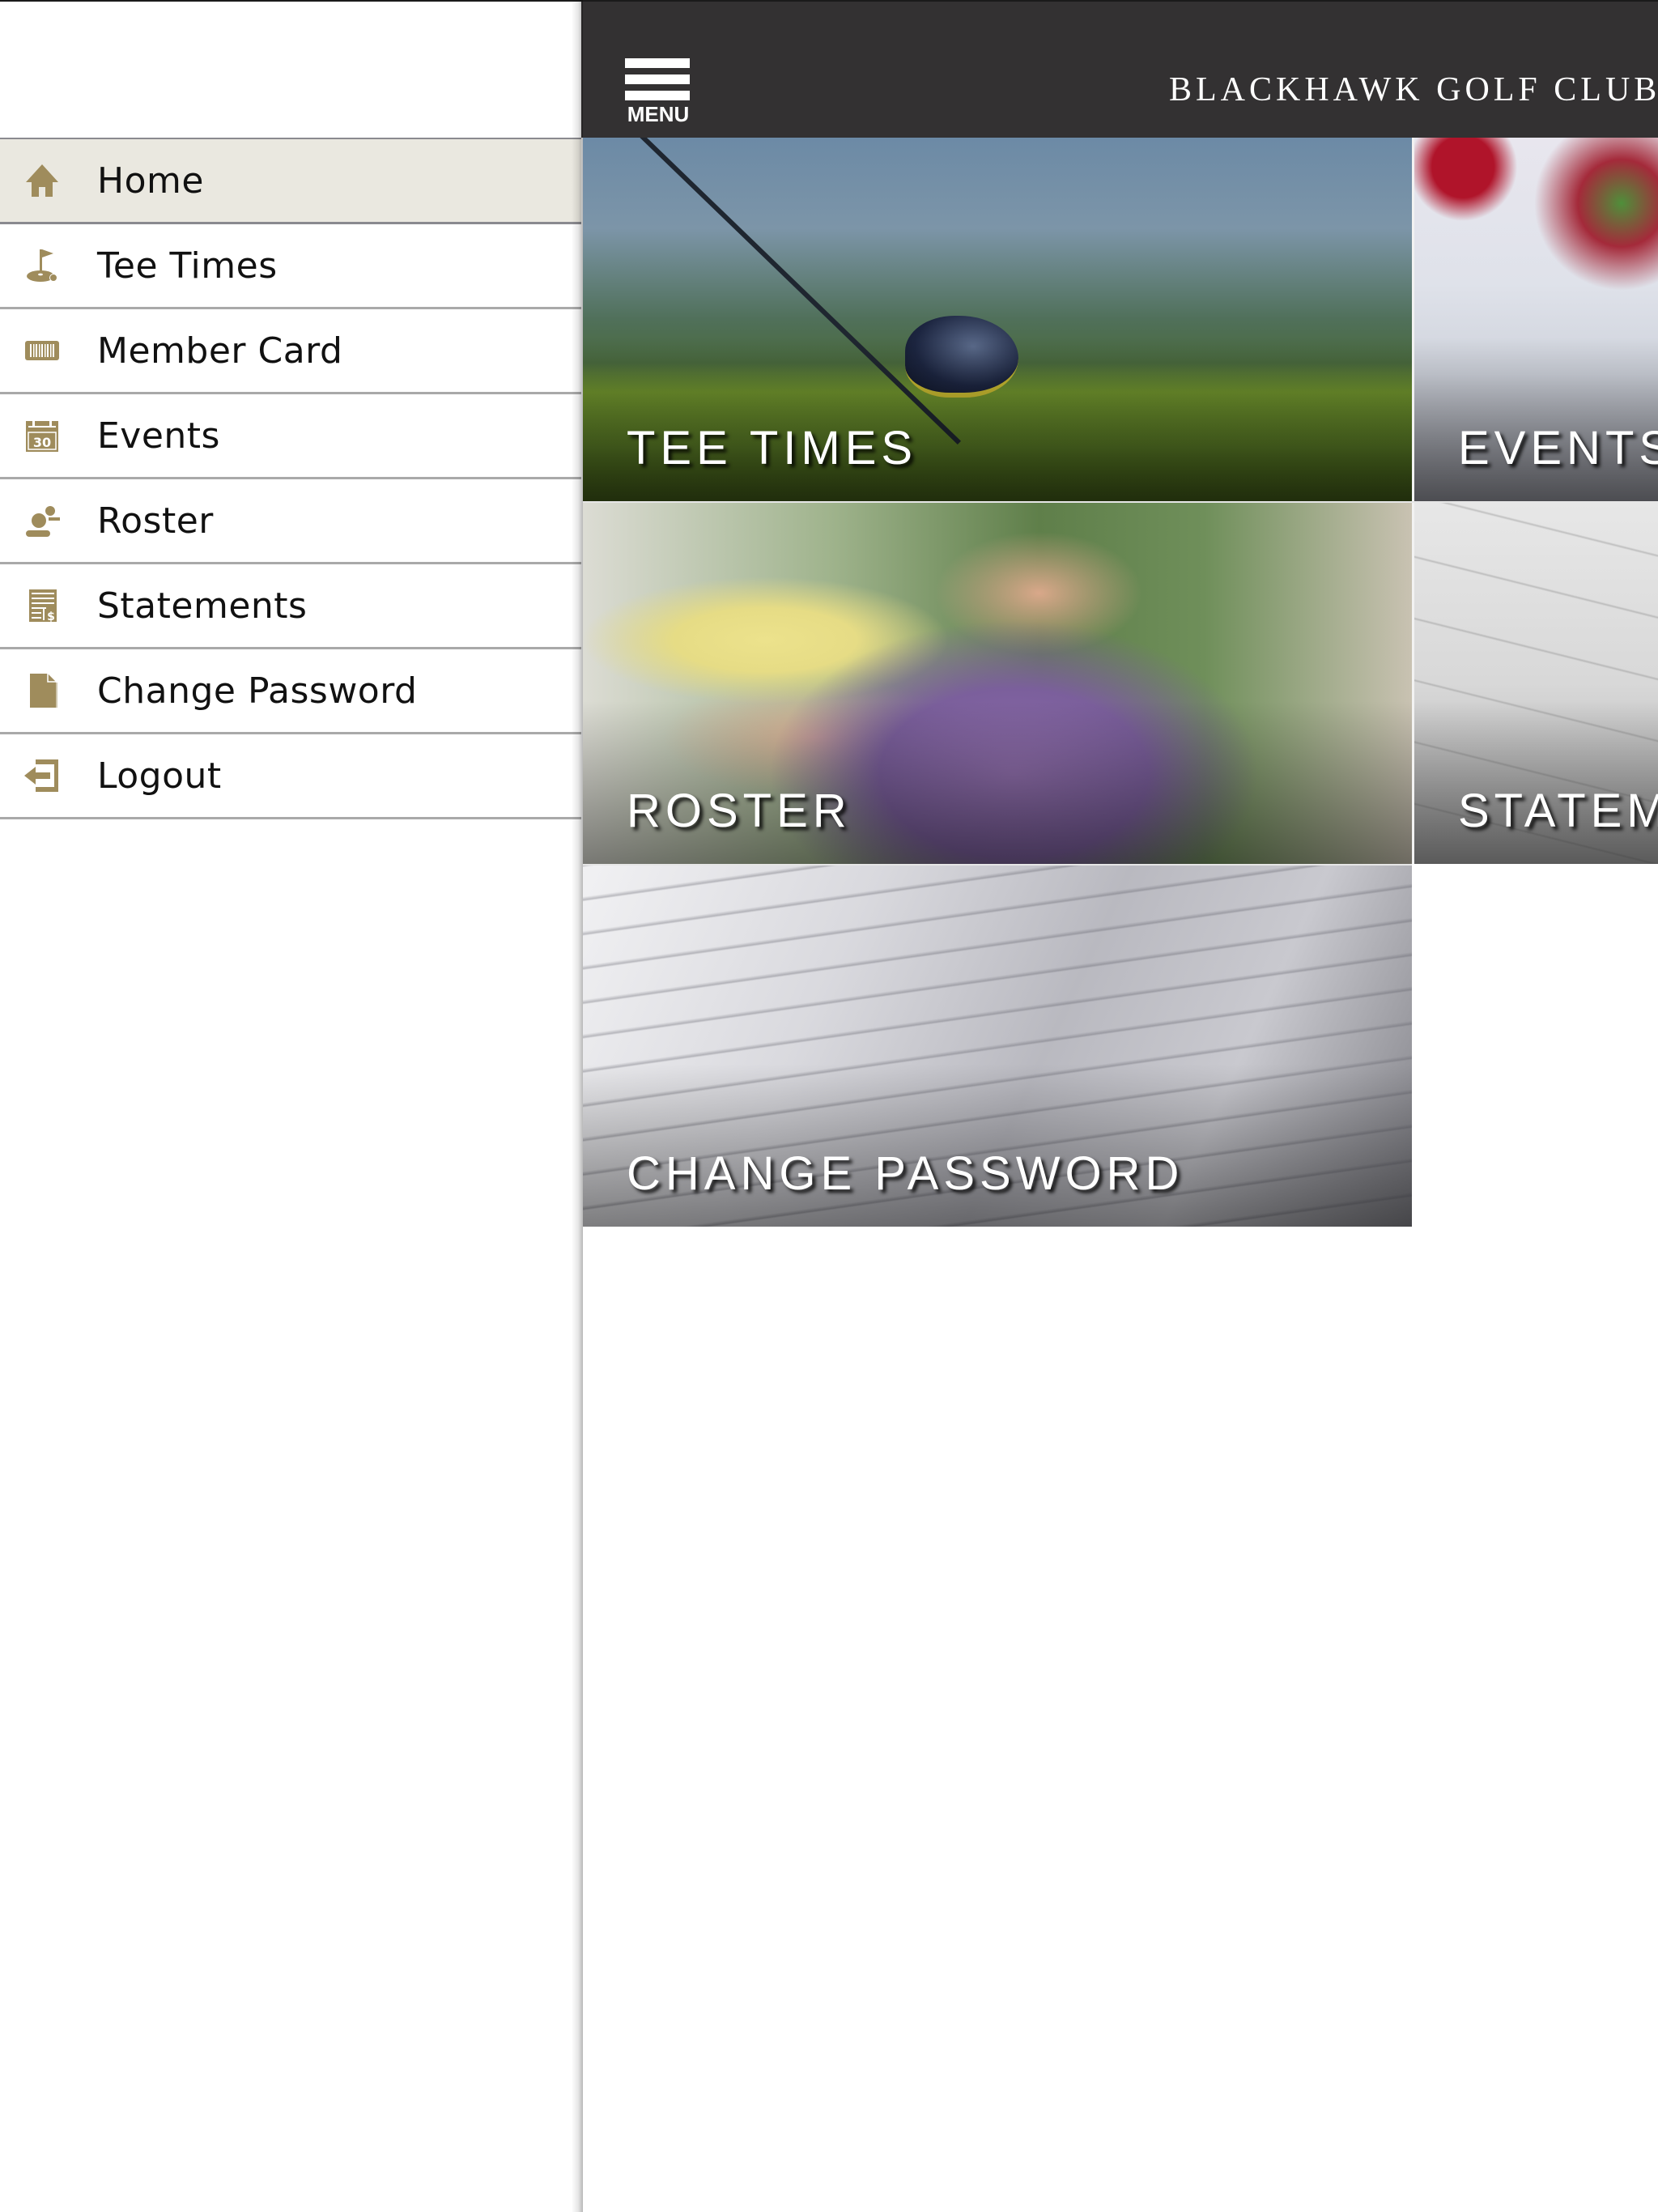  Describe the element at coordinates (1536, 320) in the screenshot. I see `tile-events: EVENTS` at that location.